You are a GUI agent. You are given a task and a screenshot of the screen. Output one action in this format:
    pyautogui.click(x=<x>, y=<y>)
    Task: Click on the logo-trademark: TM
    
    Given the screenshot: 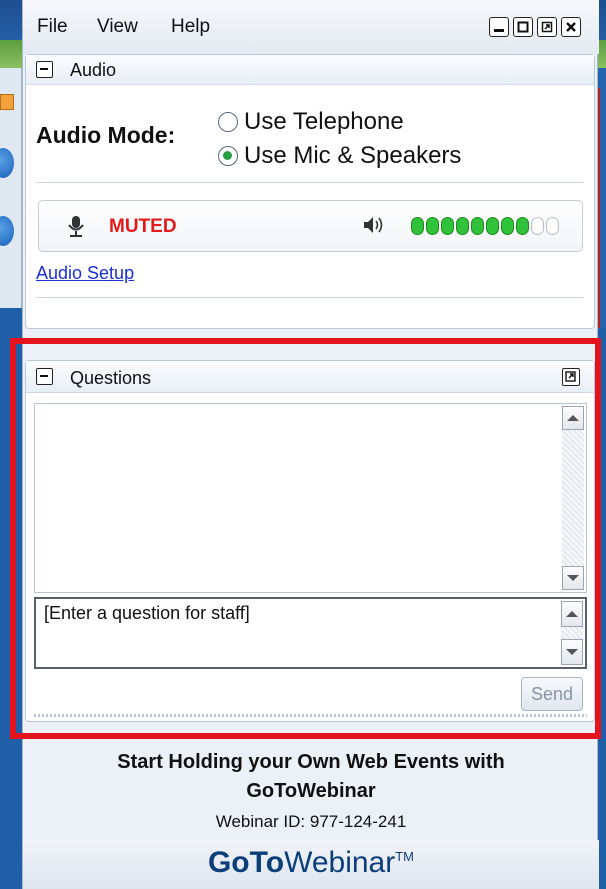 What is the action you would take?
    pyautogui.click(x=405, y=856)
    